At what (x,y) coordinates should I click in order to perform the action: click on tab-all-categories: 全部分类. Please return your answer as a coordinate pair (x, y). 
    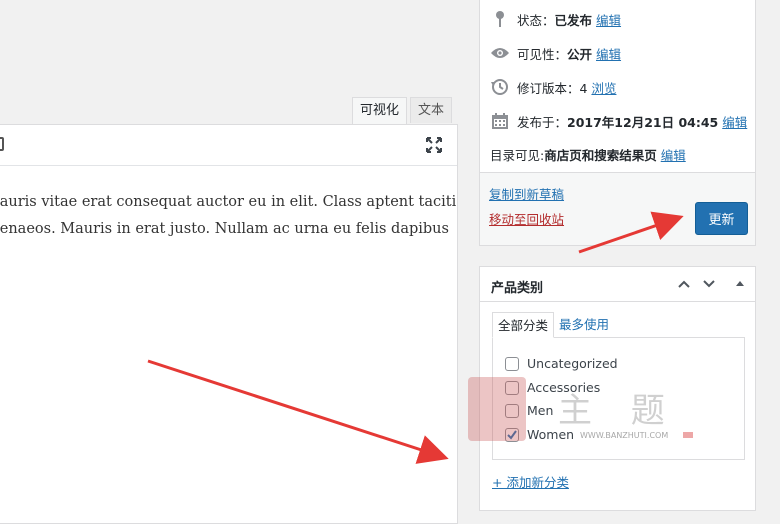
    Looking at the image, I should click on (523, 325).